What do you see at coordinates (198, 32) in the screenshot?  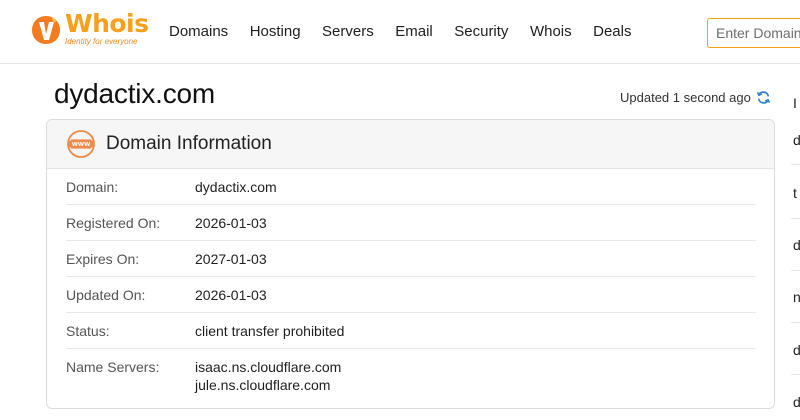 I see `nav-domains: Domains` at bounding box center [198, 32].